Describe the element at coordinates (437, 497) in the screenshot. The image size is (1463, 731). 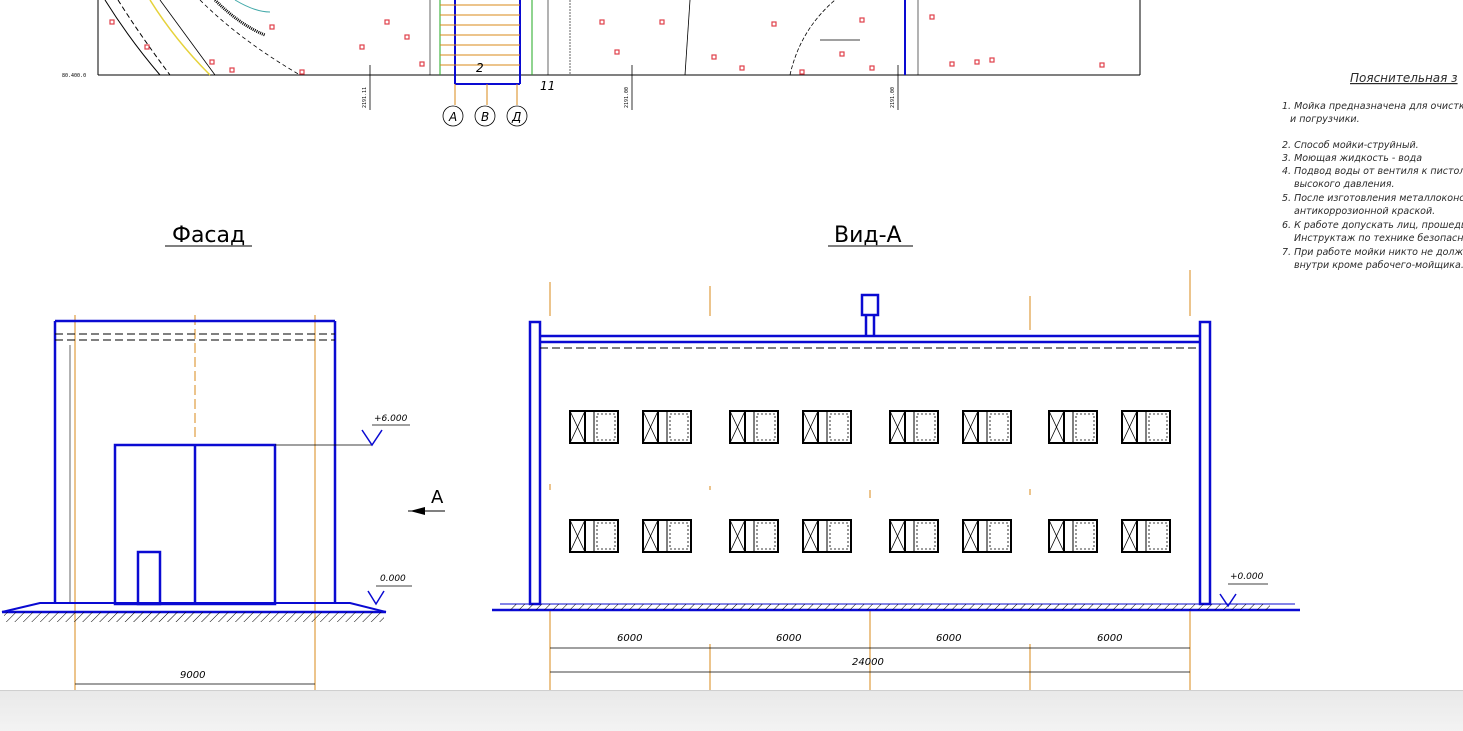
I see `facade-view-marker: А` at that location.